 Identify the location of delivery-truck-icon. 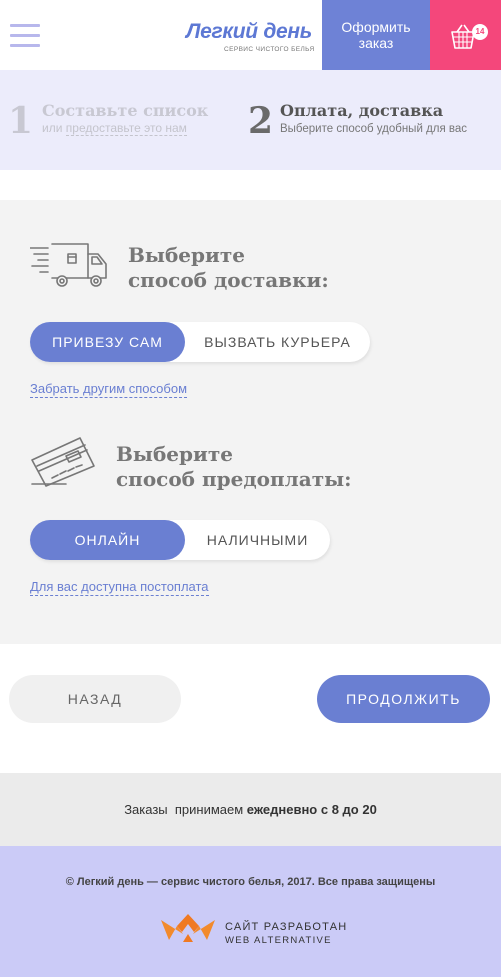
(68, 265).